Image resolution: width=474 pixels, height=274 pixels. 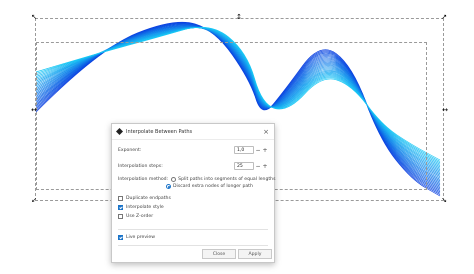 I want to click on steps-spinbox: 25 − +, so click(x=251, y=166).